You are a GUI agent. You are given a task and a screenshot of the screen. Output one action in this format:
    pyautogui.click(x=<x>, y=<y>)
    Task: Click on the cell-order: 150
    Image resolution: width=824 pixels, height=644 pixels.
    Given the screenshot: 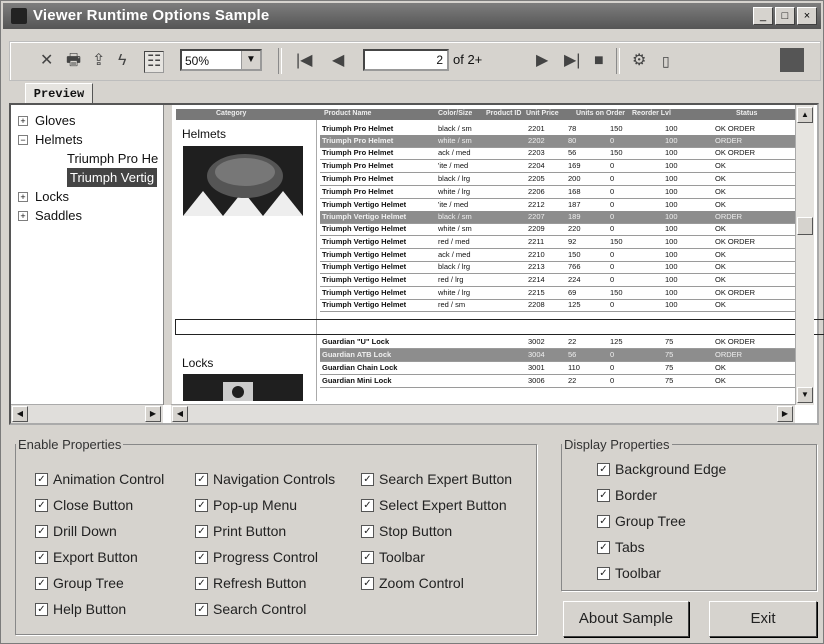 What is the action you would take?
    pyautogui.click(x=616, y=292)
    